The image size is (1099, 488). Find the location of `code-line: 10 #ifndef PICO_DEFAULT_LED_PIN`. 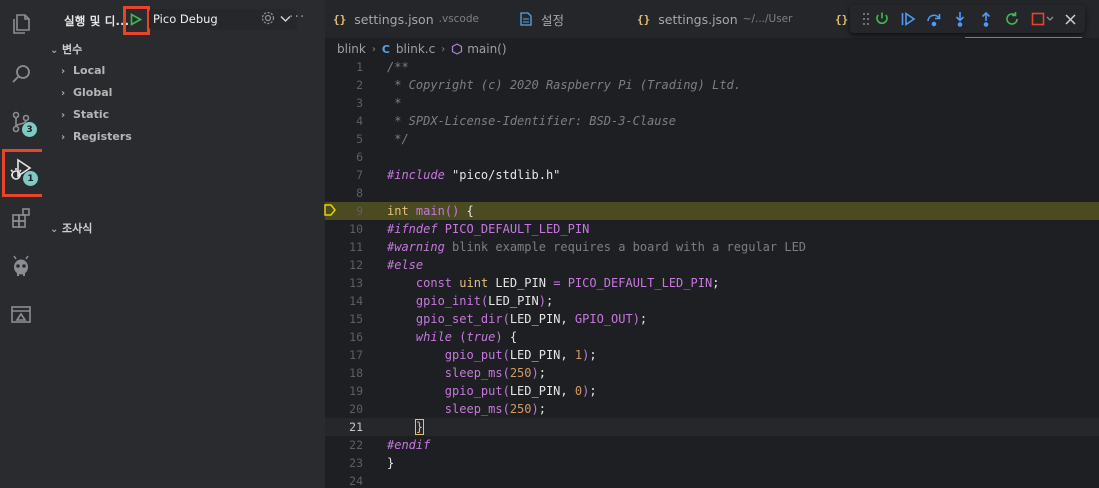

code-line: 10 #ifndef PICO_DEFAULT_LED_PIN is located at coordinates (712, 229).